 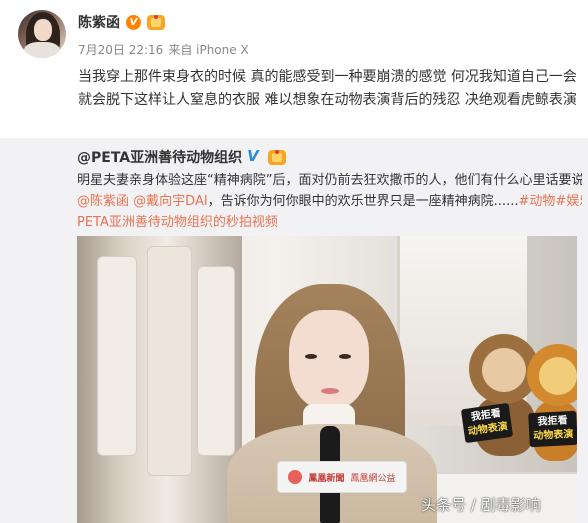 What do you see at coordinates (326, 478) in the screenshot?
I see `mic-flag-brand: 鳳凰新聞` at bounding box center [326, 478].